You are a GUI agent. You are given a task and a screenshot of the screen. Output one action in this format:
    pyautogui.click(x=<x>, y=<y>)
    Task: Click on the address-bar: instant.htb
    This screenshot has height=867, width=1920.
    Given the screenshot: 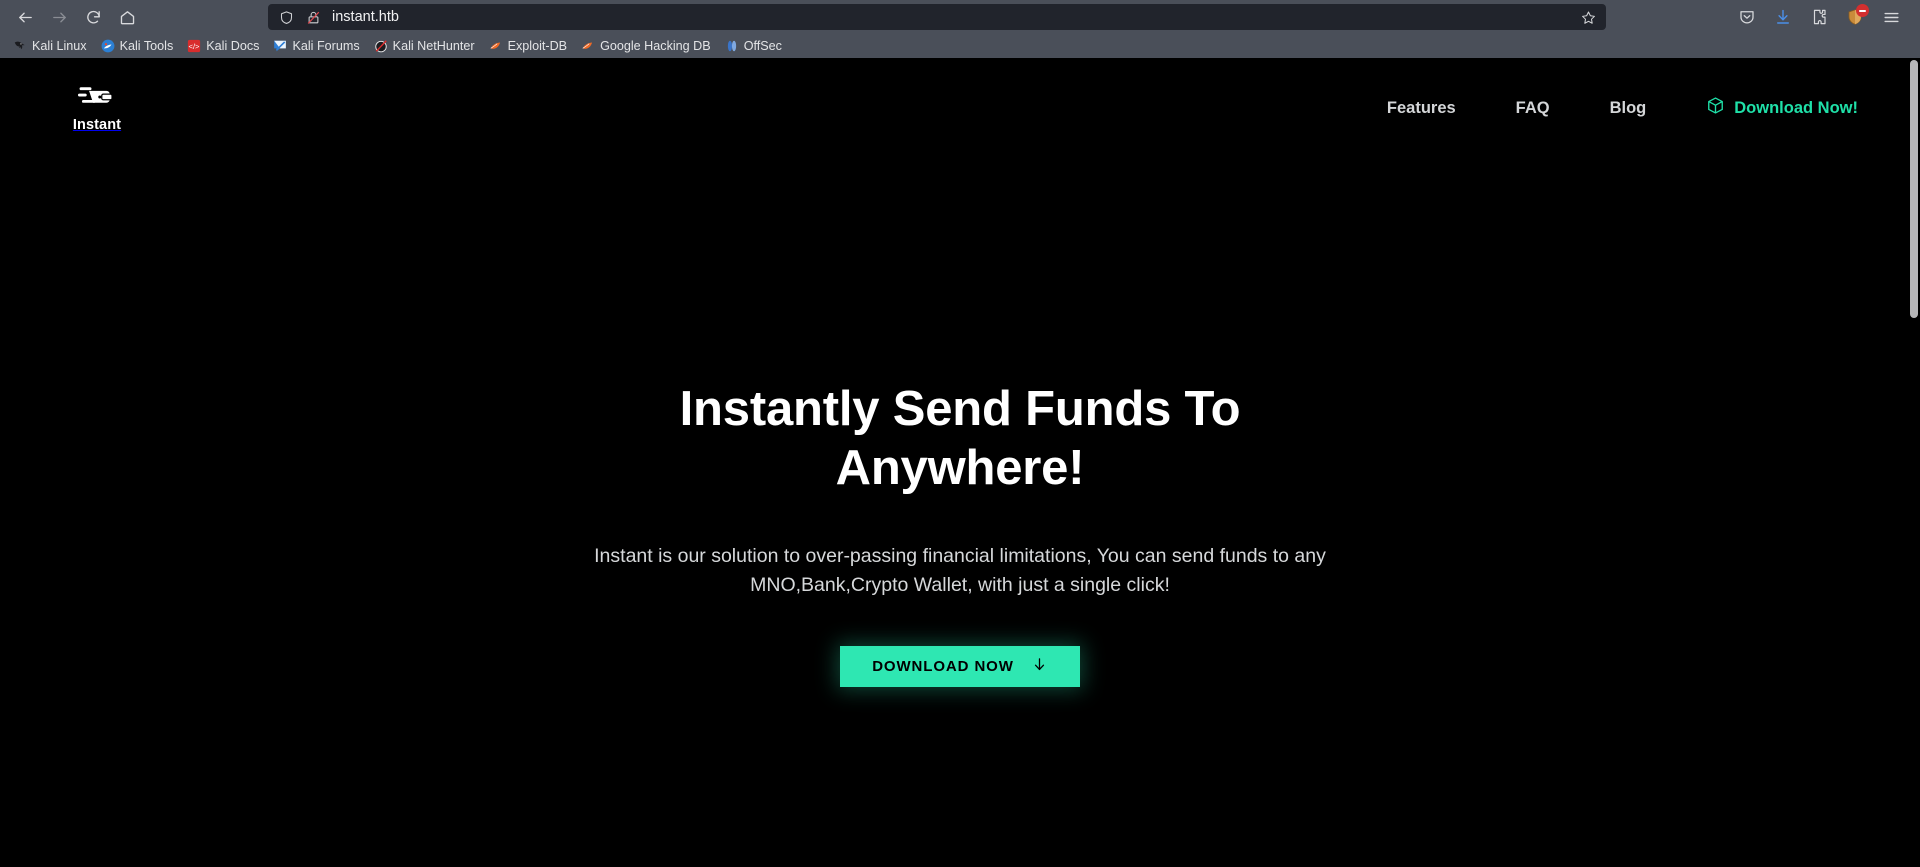 What is the action you would take?
    pyautogui.click(x=937, y=17)
    